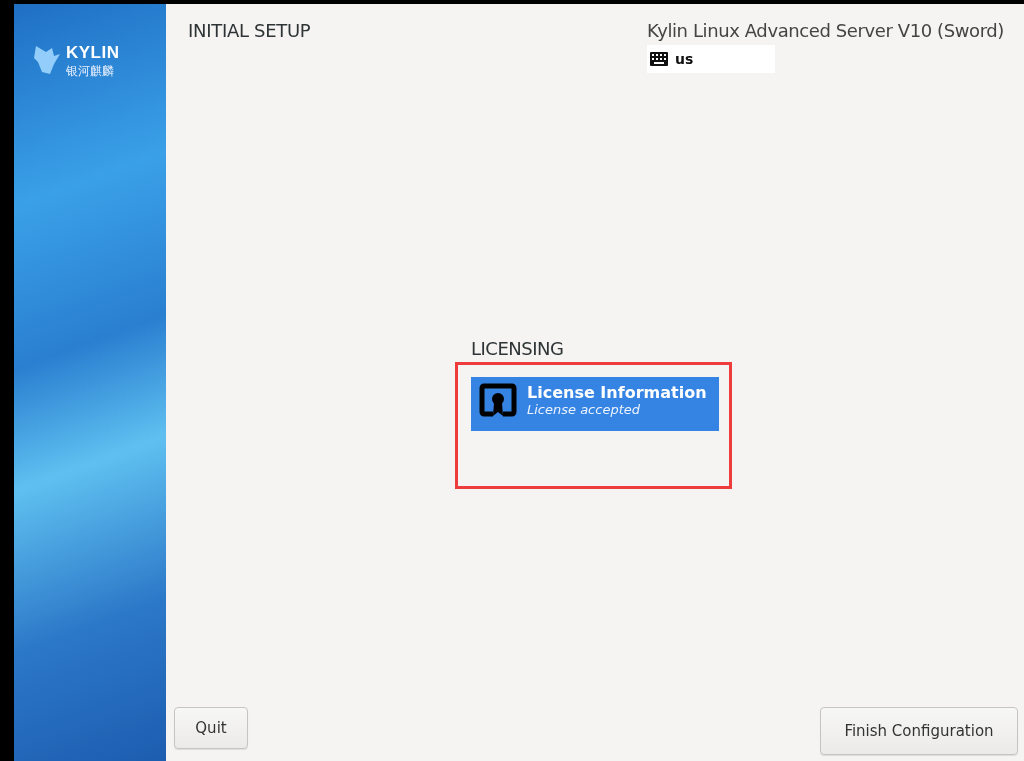 The width and height of the screenshot is (1024, 761). Describe the element at coordinates (711, 59) in the screenshot. I see `keyboard-layout-indicator: us` at that location.